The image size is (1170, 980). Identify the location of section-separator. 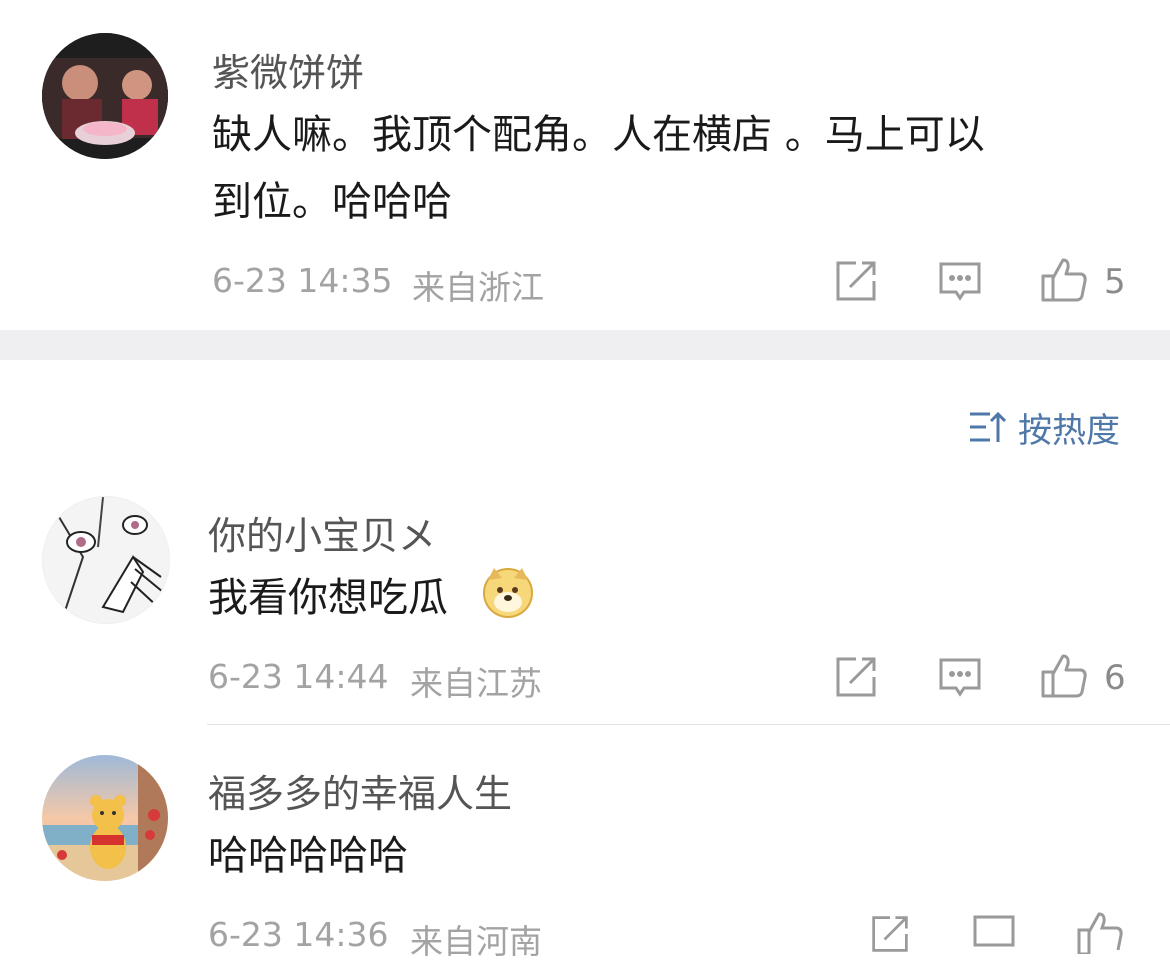
(585, 345).